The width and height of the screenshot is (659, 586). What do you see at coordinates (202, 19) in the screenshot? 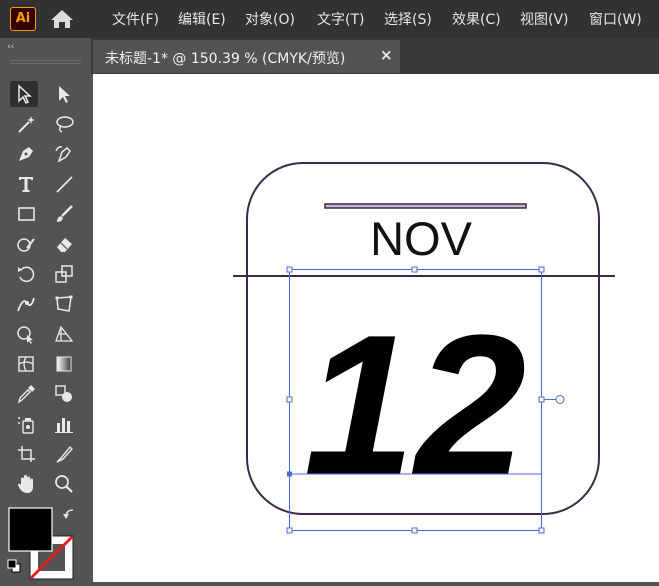
I see `menu-edit: 编辑(E)` at bounding box center [202, 19].